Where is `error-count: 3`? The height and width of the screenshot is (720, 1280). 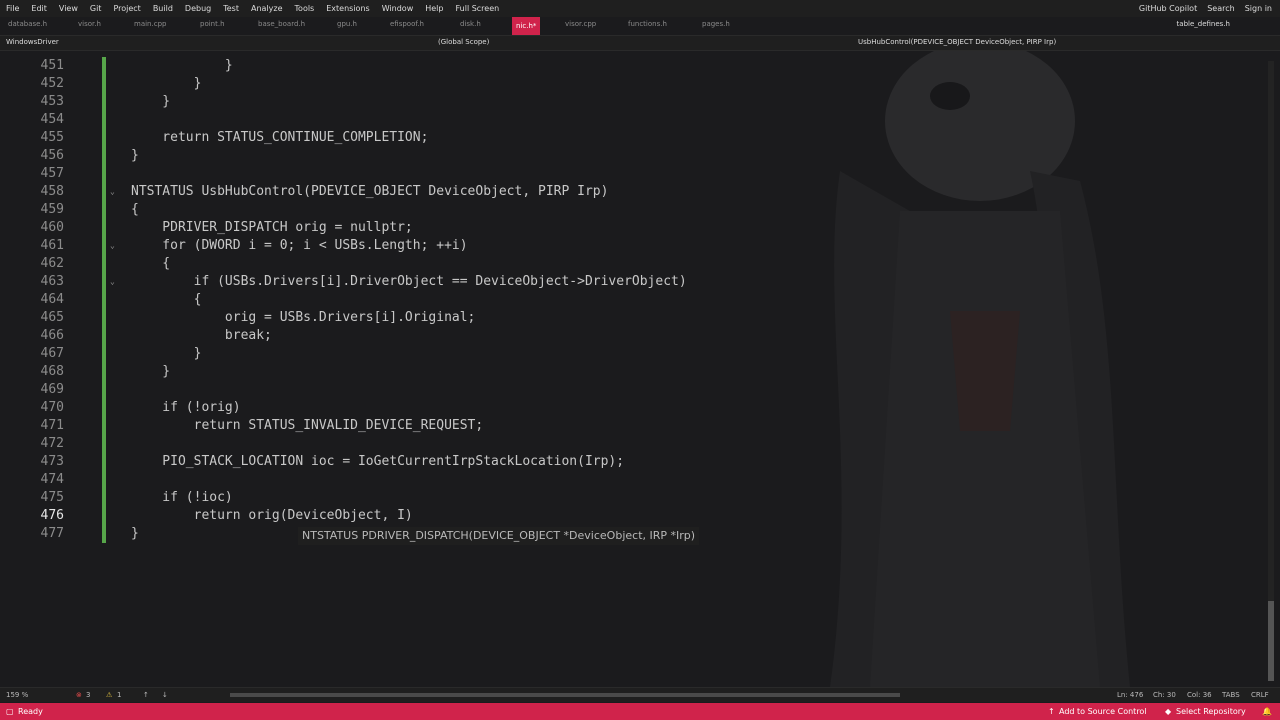
error-count: 3 is located at coordinates (88, 695).